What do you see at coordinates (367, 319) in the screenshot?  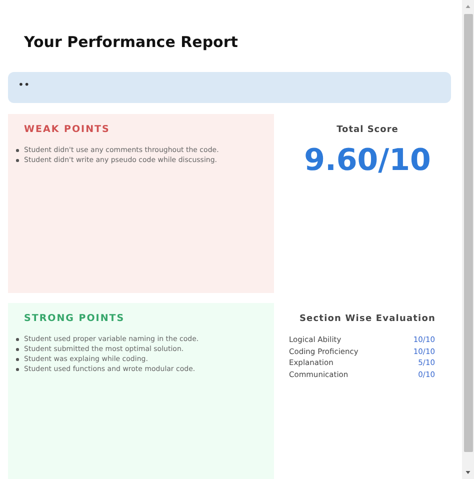 I see `section-heading: Section Wise Evaluation` at bounding box center [367, 319].